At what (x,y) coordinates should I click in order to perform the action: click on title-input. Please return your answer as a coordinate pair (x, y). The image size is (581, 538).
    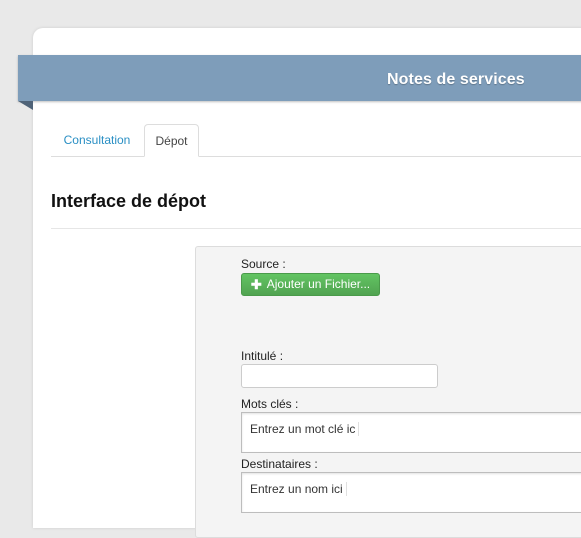
    Looking at the image, I should click on (339, 376).